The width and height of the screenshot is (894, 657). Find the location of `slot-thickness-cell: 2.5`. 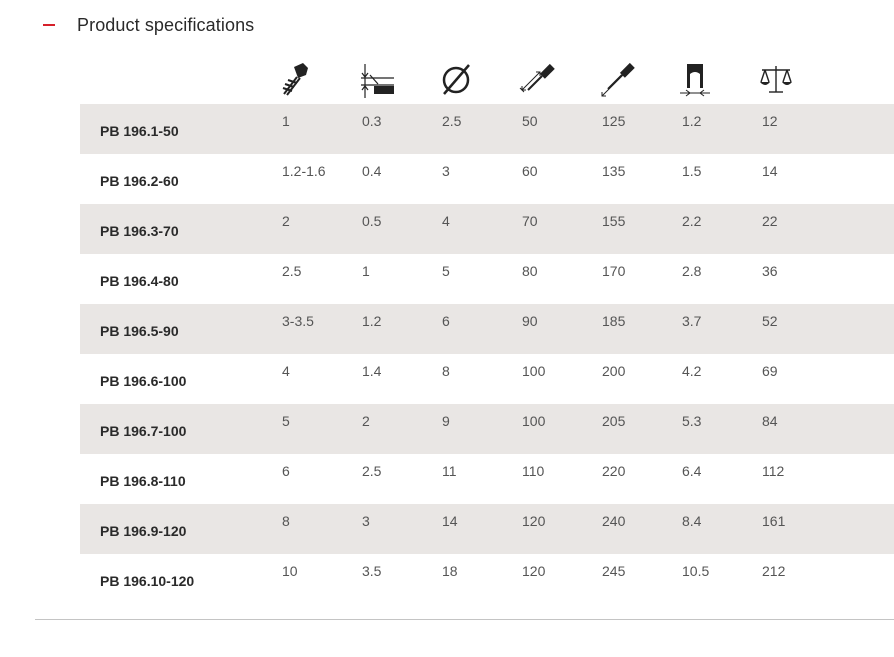

slot-thickness-cell: 2.5 is located at coordinates (372, 471).